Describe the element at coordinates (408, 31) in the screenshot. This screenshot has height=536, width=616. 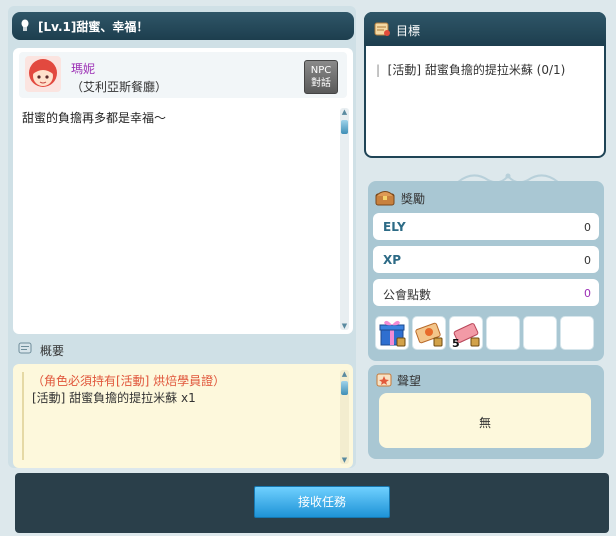
I see `goal-title: 目標` at that location.